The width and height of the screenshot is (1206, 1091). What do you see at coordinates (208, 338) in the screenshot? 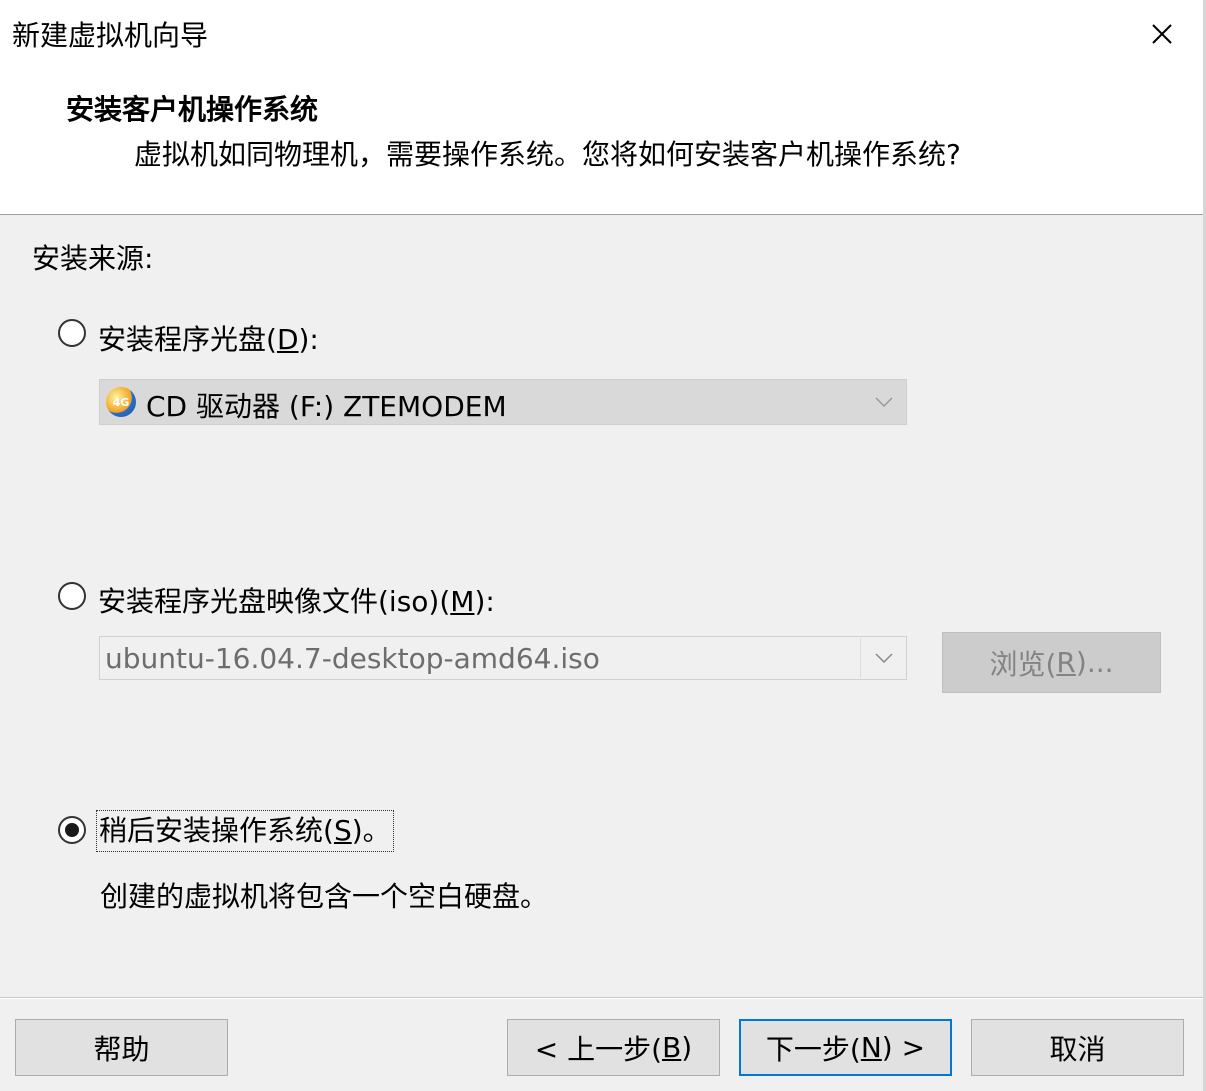
I see `installer-disc-label: 安装程序光盘(D):` at bounding box center [208, 338].